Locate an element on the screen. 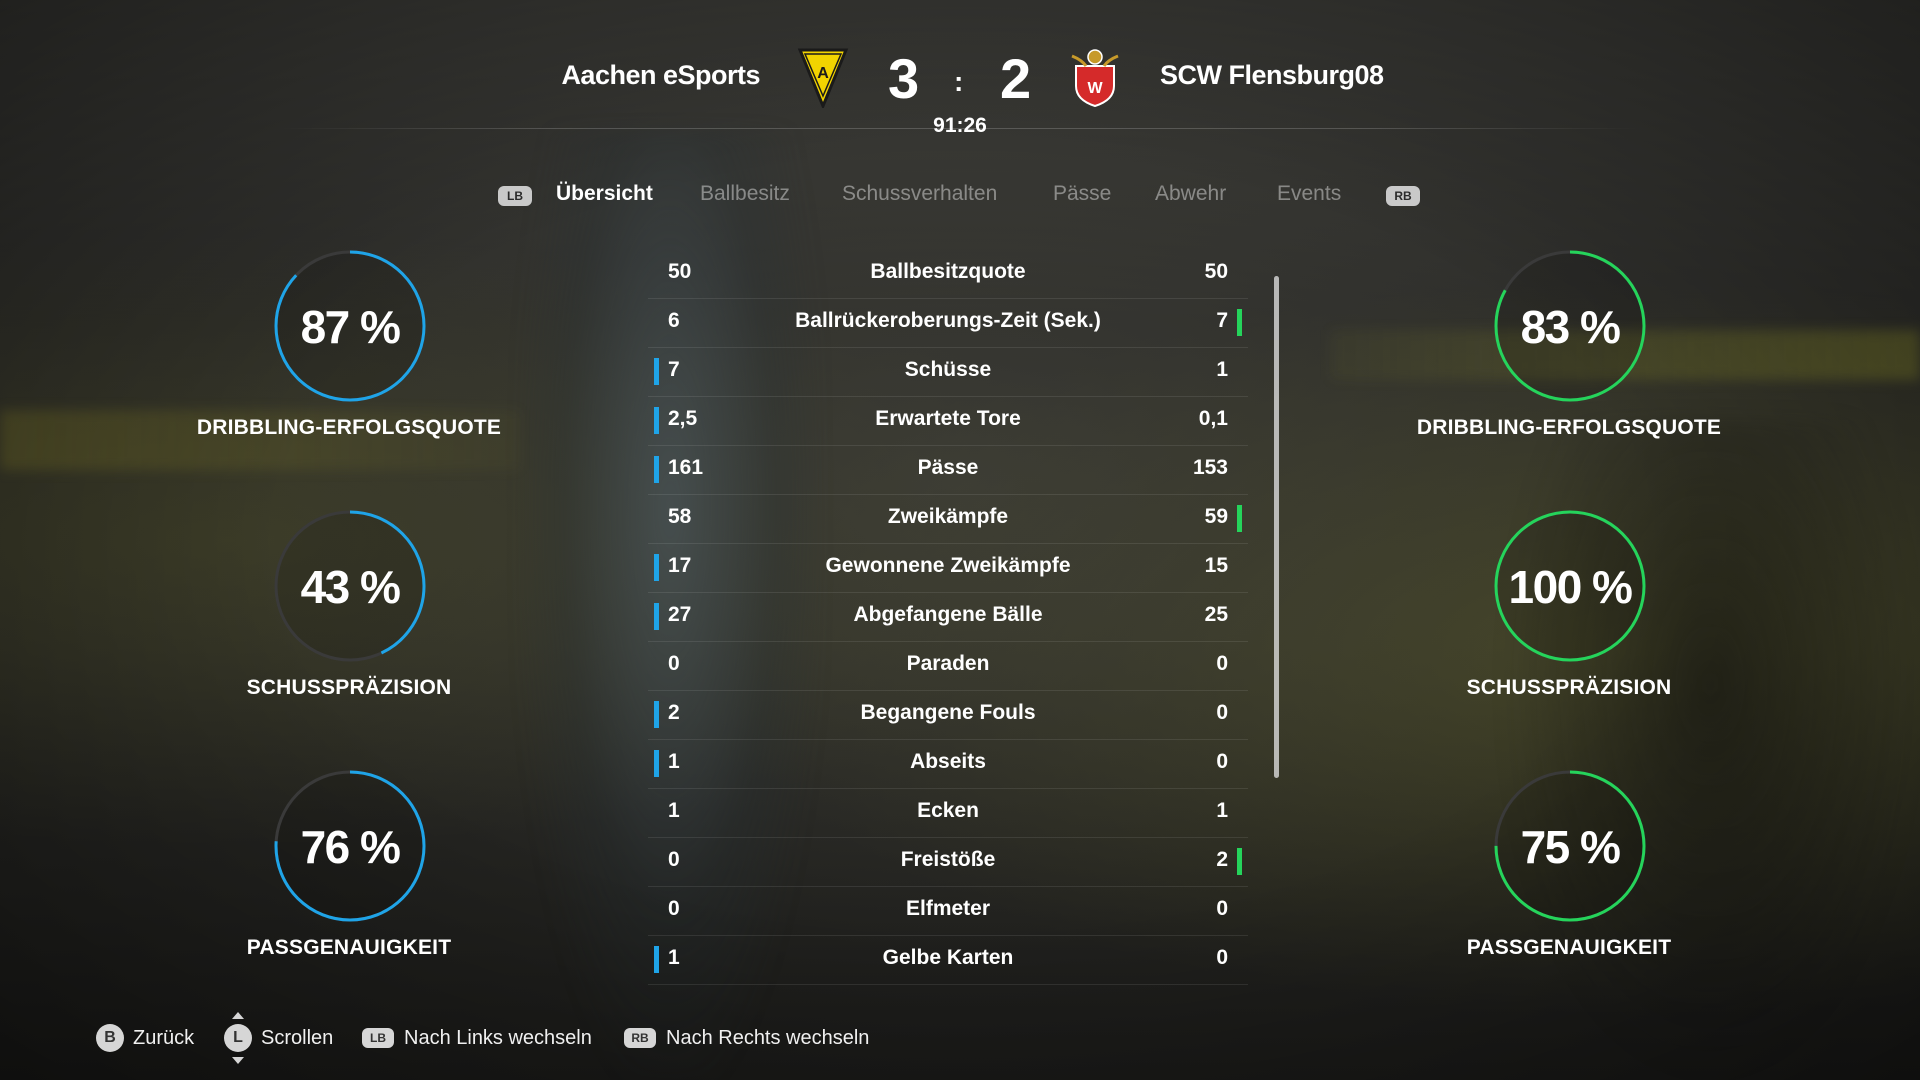  lb-button-icon: LB is located at coordinates (378, 1038).